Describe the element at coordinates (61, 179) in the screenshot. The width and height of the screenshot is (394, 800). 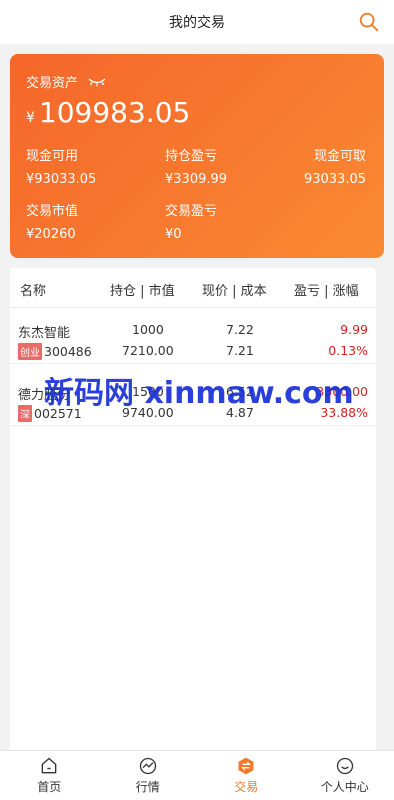
I see `stat-value: ¥93033.05` at that location.